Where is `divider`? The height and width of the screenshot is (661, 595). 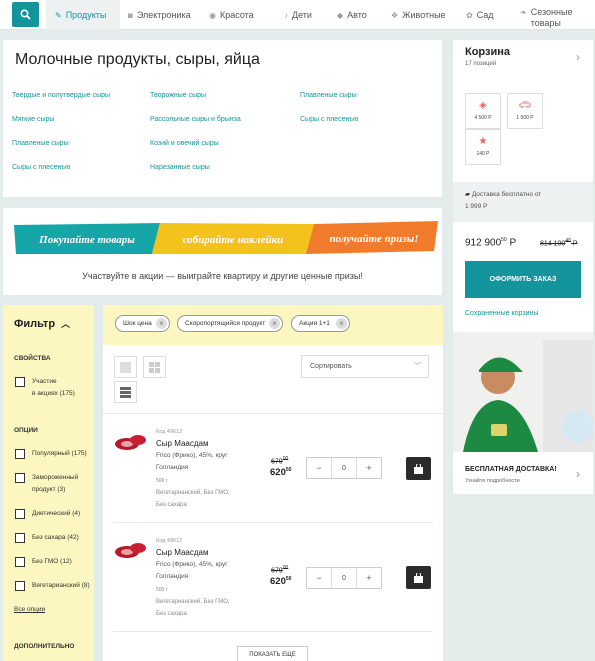 divider is located at coordinates (273, 631).